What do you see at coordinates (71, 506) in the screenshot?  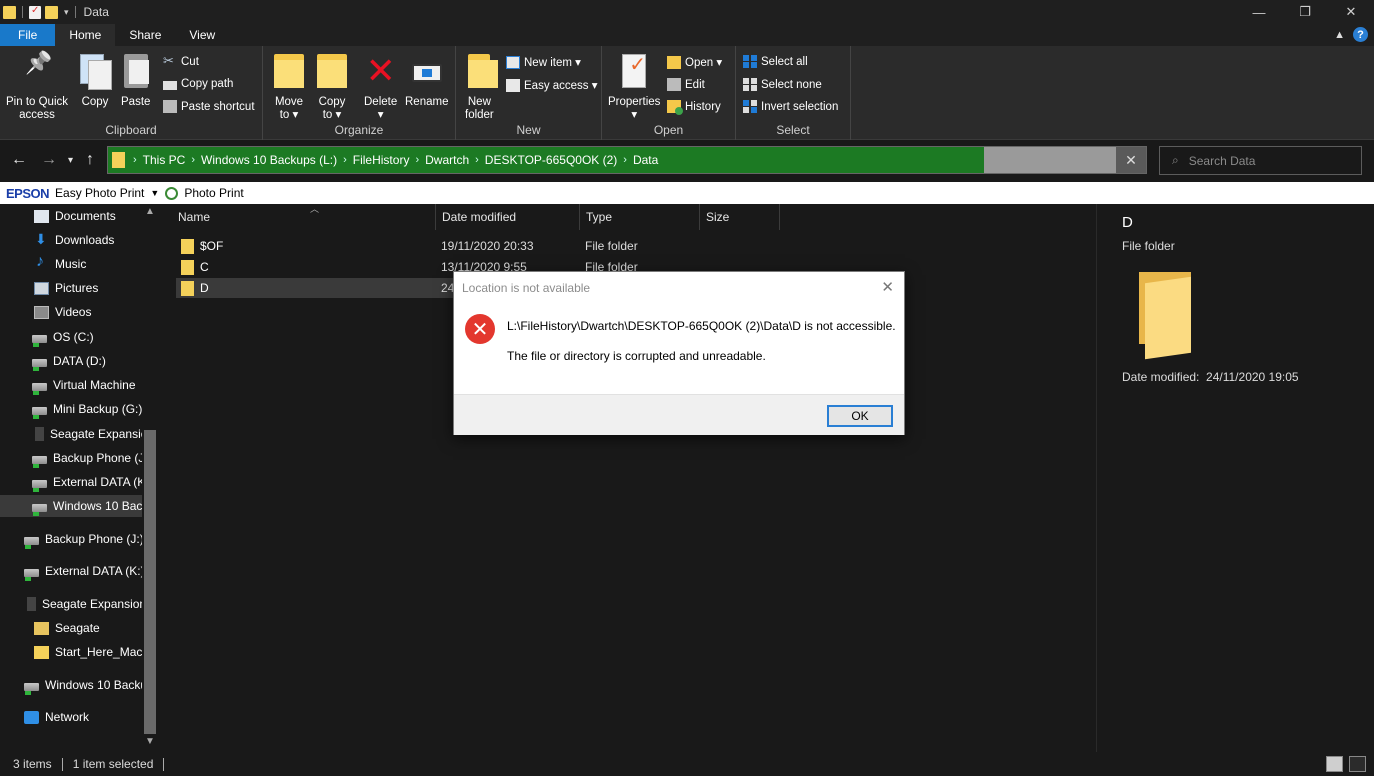 I see `nav-item-windows-10-backups: Windows 10 Backups` at bounding box center [71, 506].